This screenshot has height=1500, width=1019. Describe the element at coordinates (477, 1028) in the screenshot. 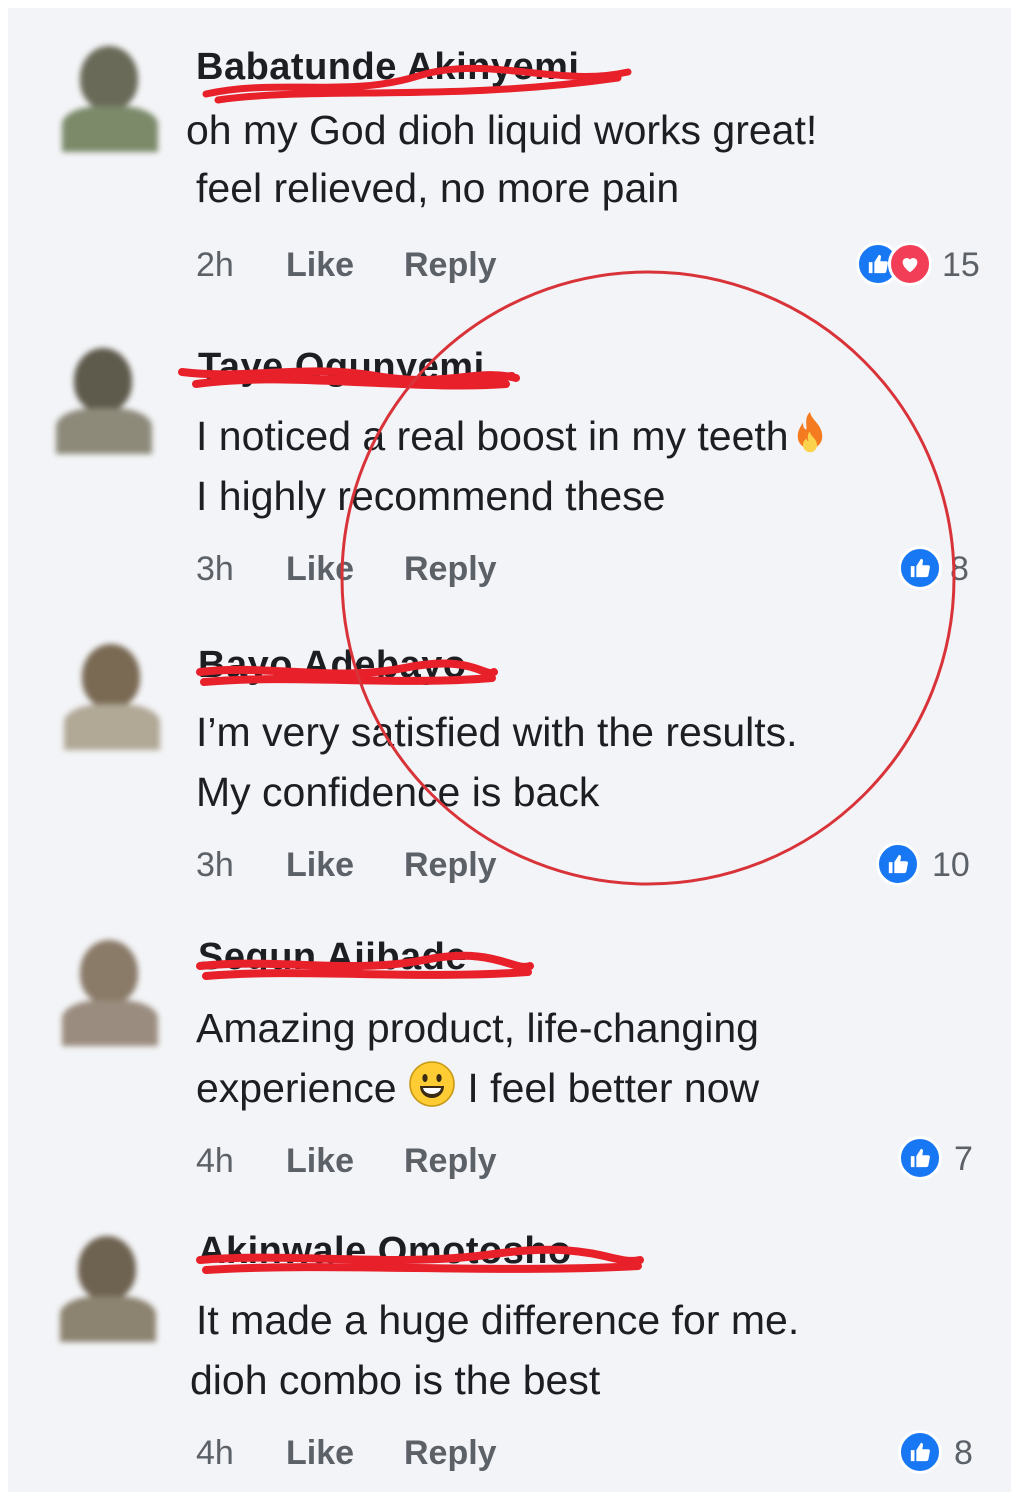

I see `comment-text-line: Amazing product, life-changing` at that location.